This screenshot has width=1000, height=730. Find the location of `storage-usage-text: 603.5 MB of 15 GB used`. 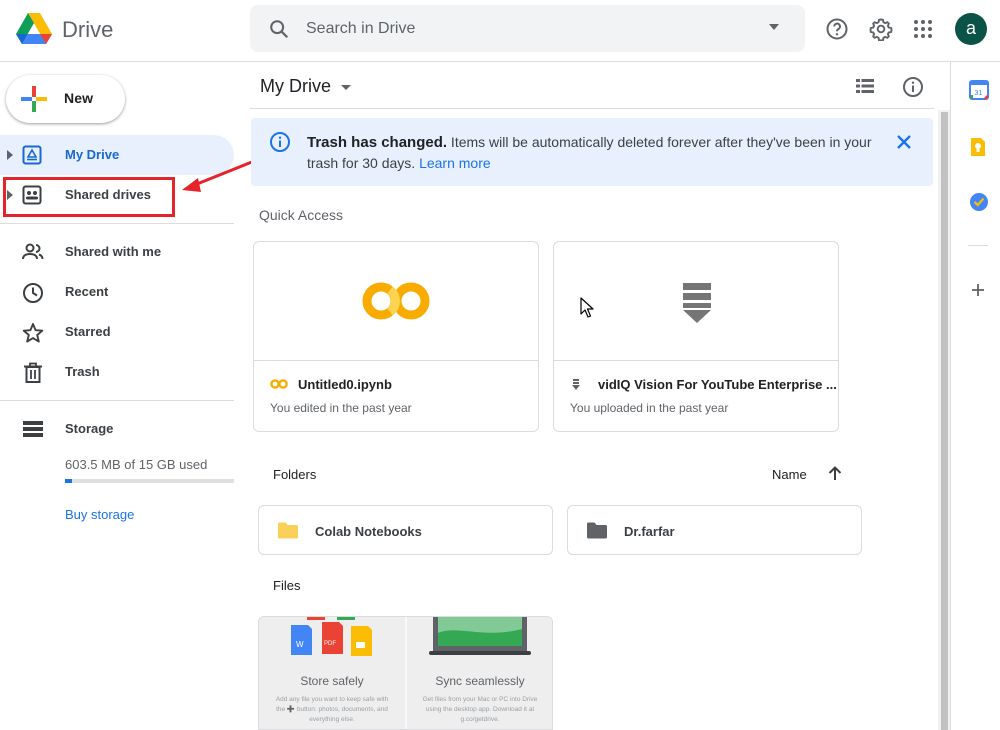

storage-usage-text: 603.5 MB of 15 GB used is located at coordinates (136, 464).